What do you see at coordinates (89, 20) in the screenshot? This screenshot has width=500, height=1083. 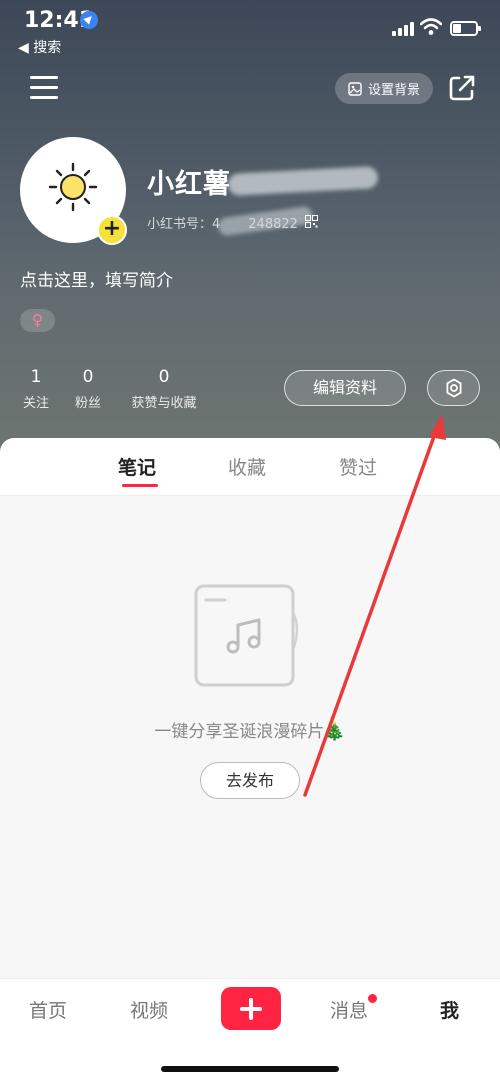 I see `location-arrow-icon` at bounding box center [89, 20].